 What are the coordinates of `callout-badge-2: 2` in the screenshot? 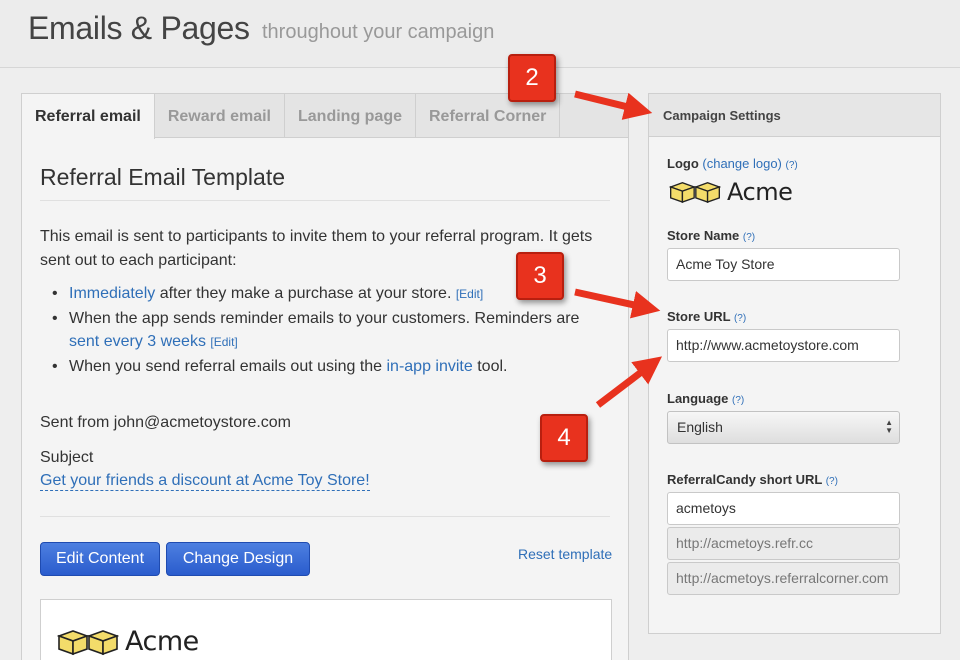 It's located at (532, 78).